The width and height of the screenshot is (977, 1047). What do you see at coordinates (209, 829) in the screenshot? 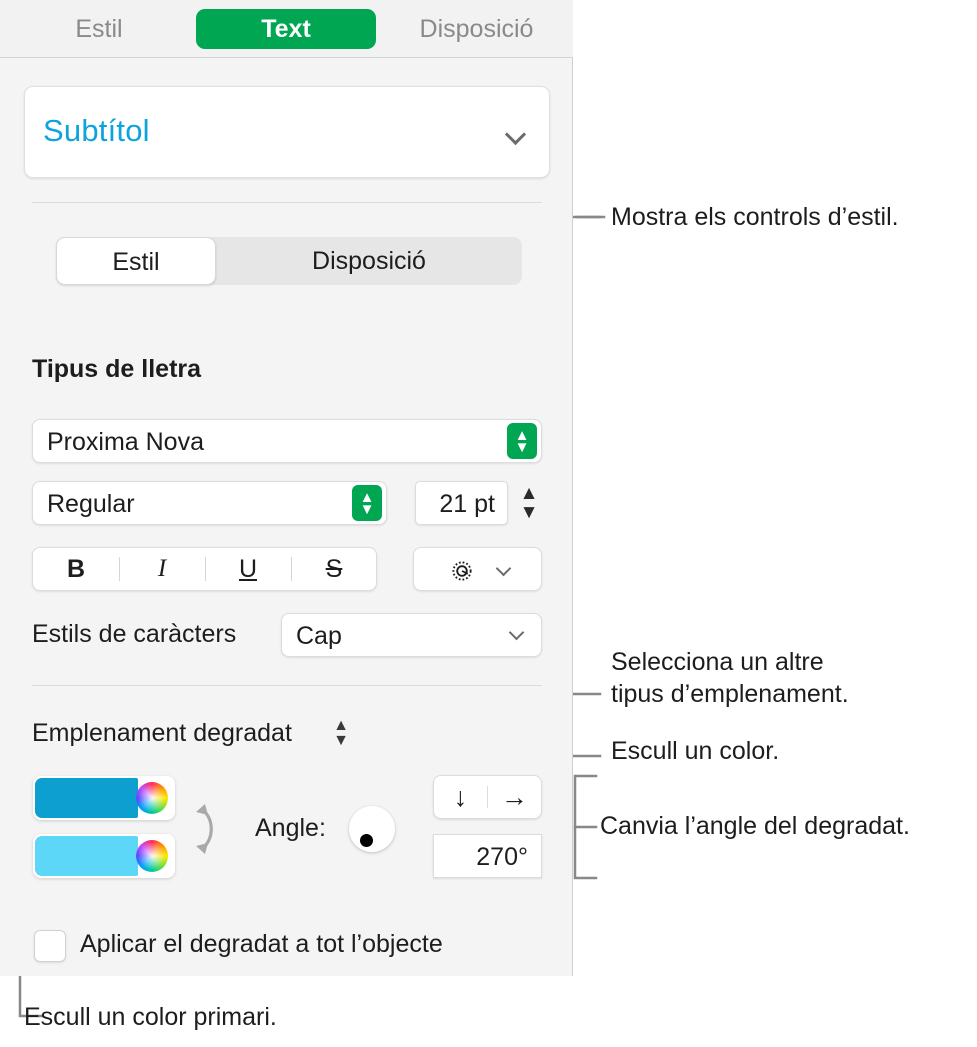
I see `swap-arrows-icon` at bounding box center [209, 829].